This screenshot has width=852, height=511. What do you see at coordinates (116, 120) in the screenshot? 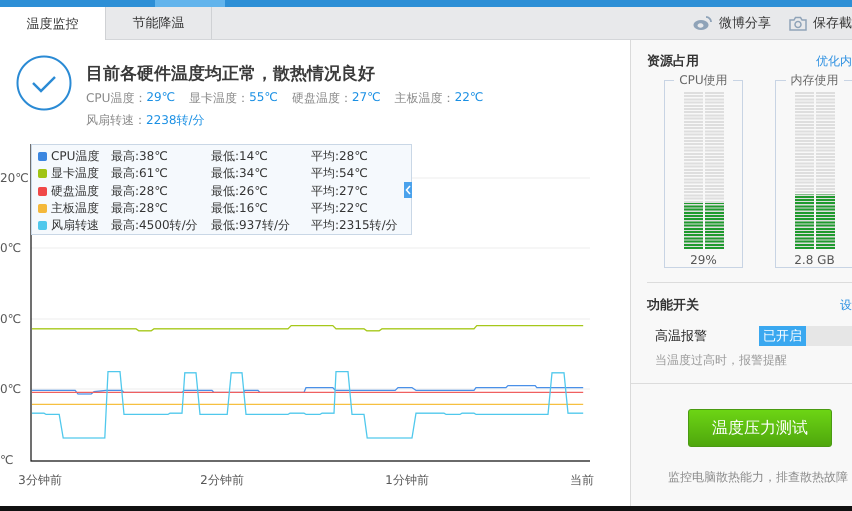
I see `reading-label: 风扇转速：` at bounding box center [116, 120].